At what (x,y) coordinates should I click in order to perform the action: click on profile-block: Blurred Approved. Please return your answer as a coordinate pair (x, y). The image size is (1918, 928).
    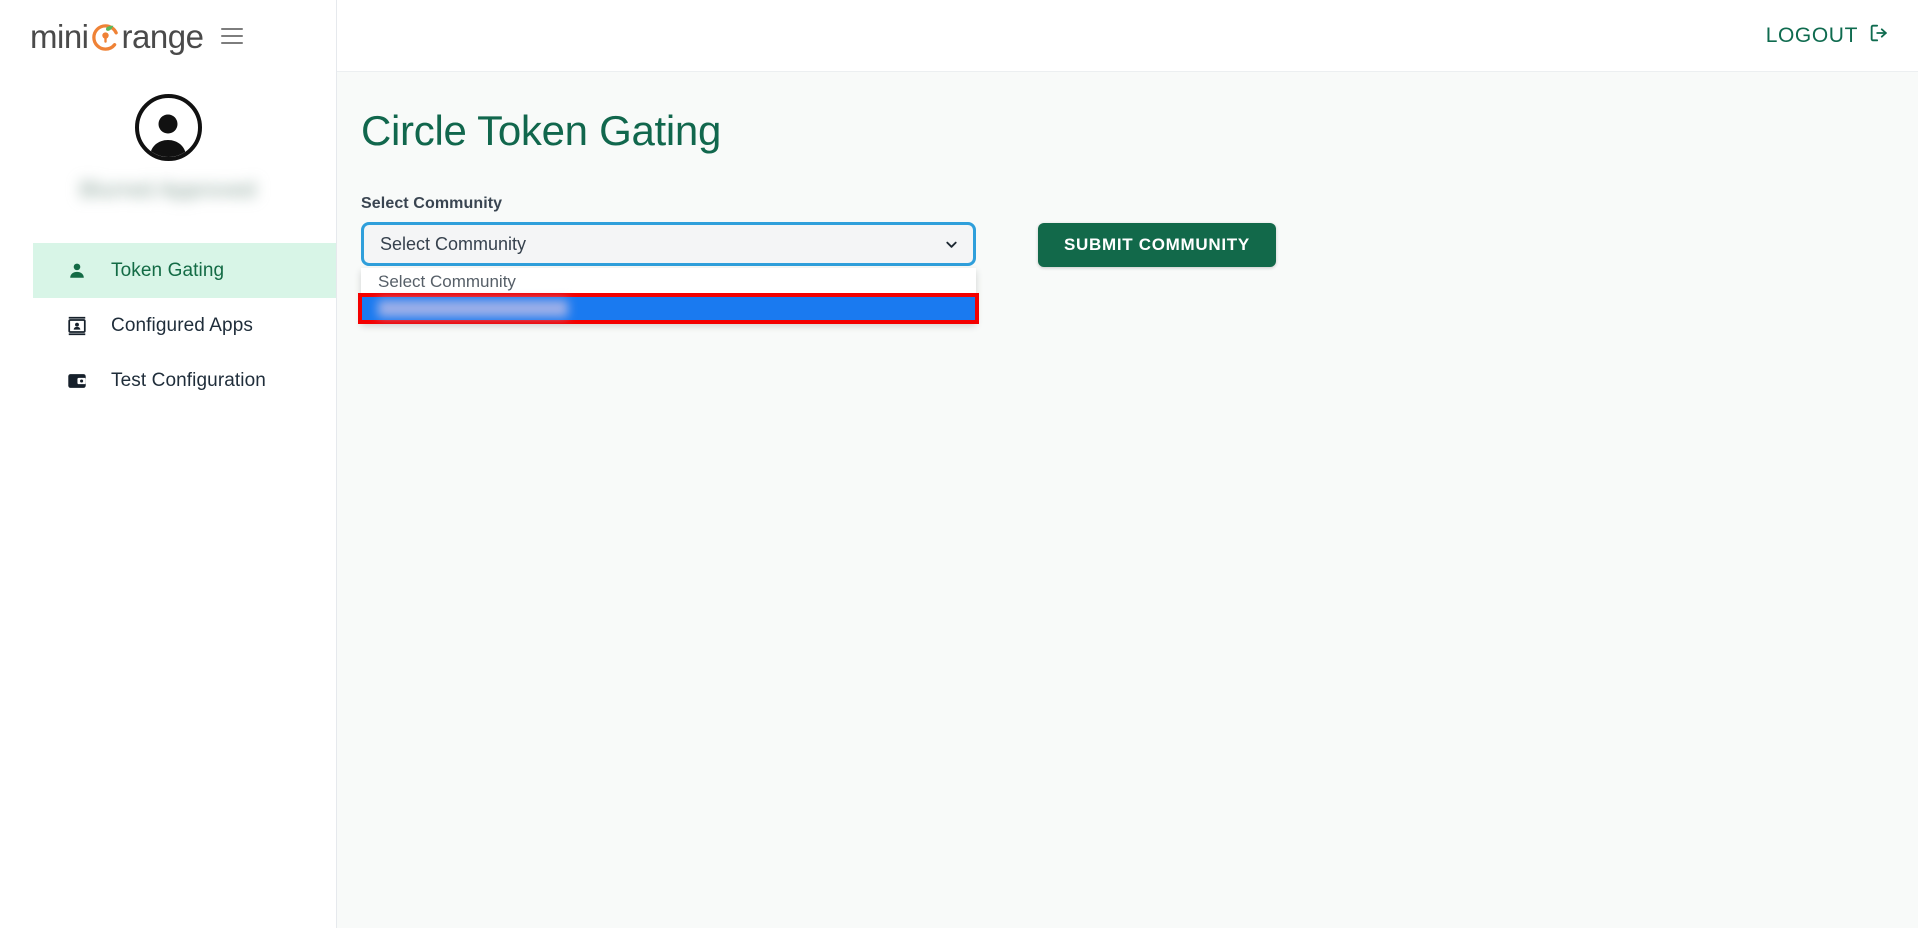
    Looking at the image, I should click on (168, 137).